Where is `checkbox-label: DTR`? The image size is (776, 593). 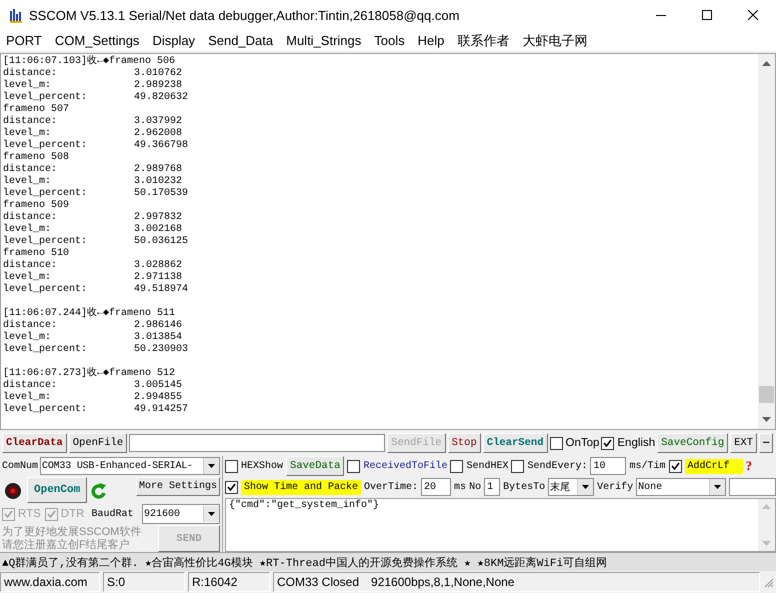
checkbox-label: DTR is located at coordinates (72, 514).